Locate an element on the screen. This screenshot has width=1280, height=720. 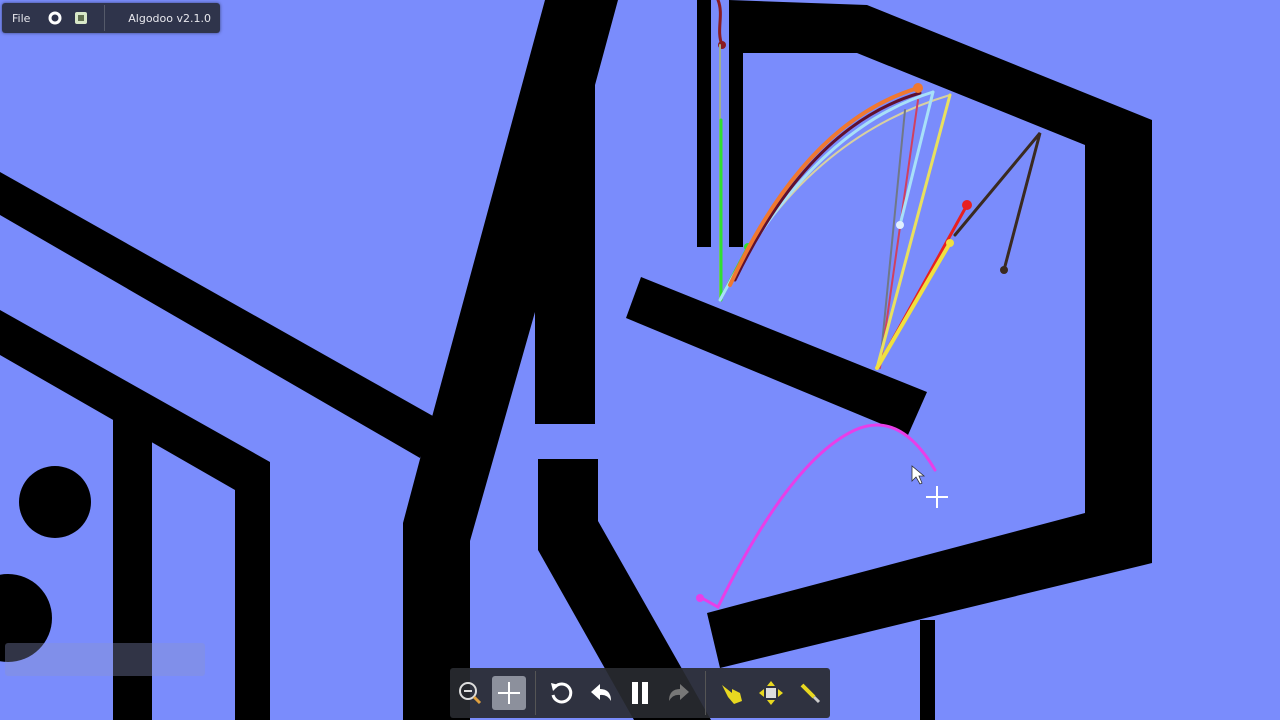
redo-button is located at coordinates (679, 693).